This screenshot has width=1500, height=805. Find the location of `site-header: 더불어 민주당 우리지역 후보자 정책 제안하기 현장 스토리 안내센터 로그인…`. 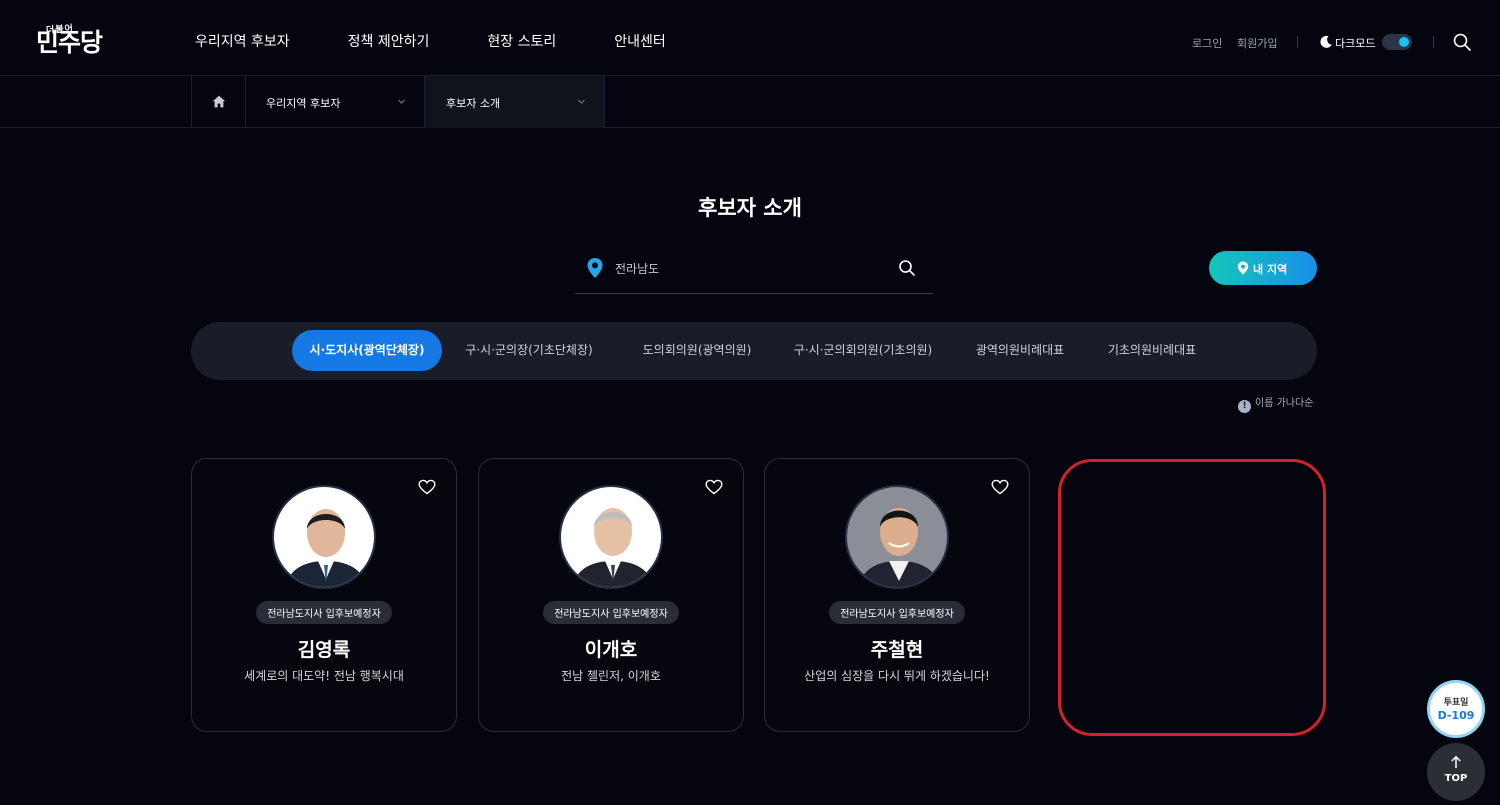

site-header: 더불어 민주당 우리지역 후보자 정책 제안하기 현장 스토리 안내센터 로그인… is located at coordinates (750, 38).